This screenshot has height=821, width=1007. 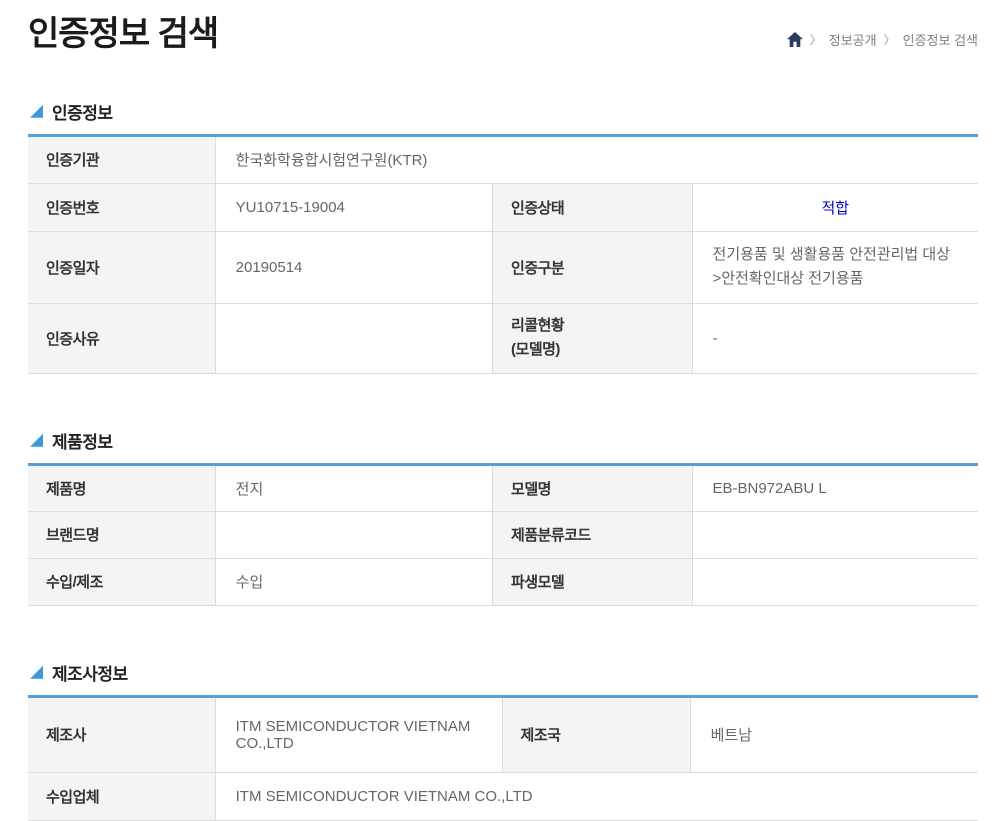 I want to click on value-cert-reason, so click(x=353, y=338).